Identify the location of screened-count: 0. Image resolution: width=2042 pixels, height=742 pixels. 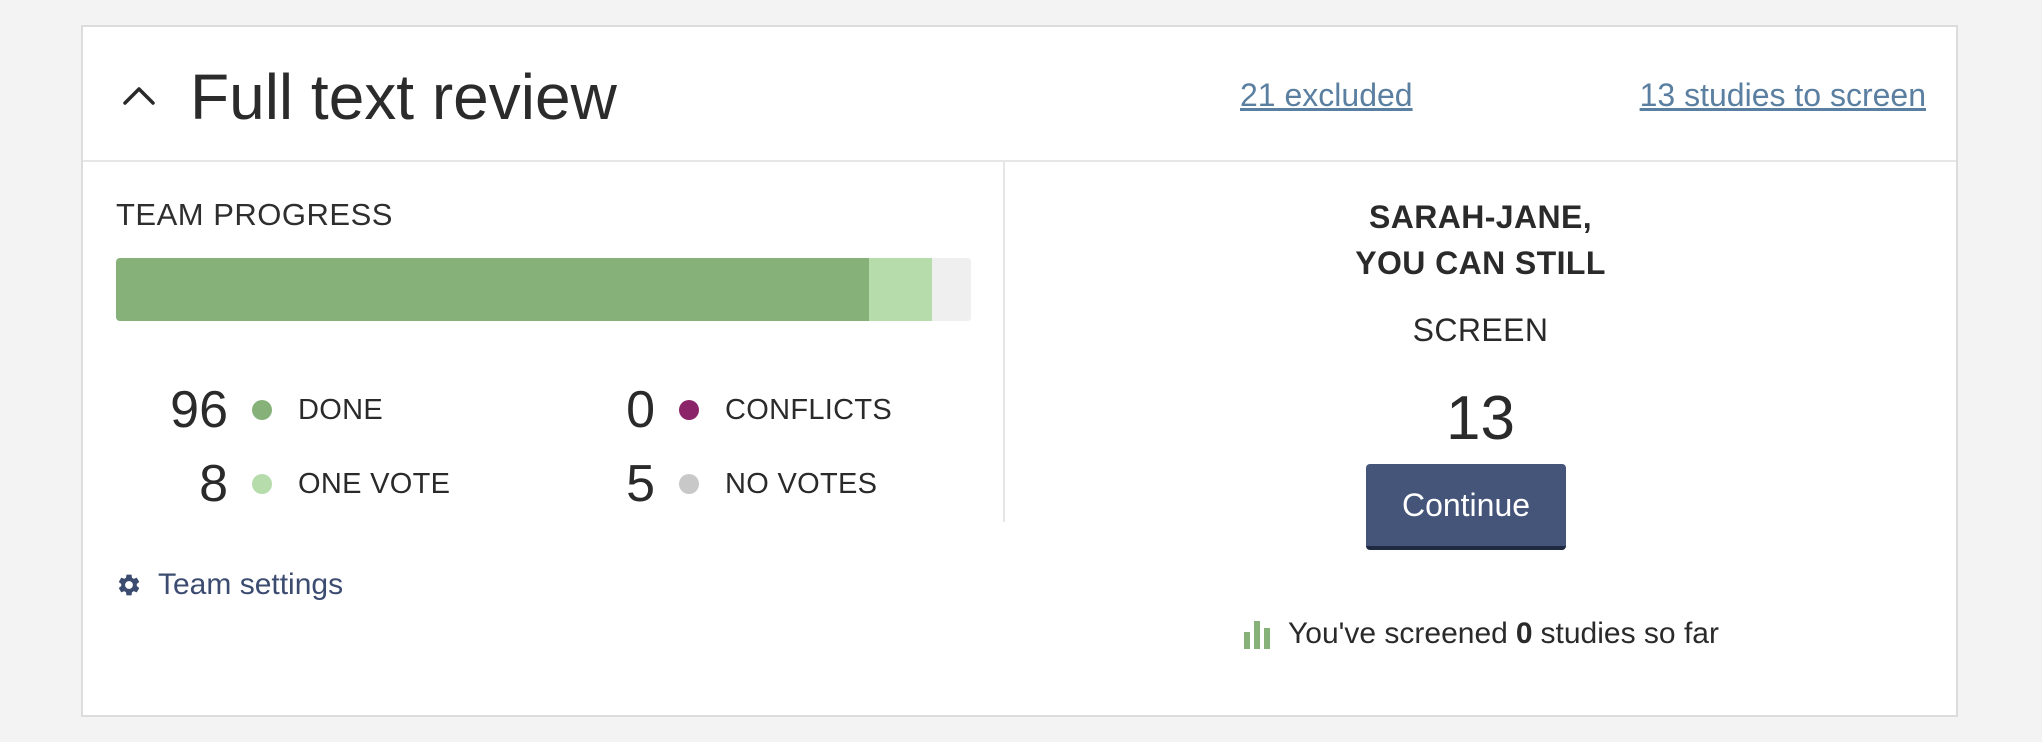
(1524, 633).